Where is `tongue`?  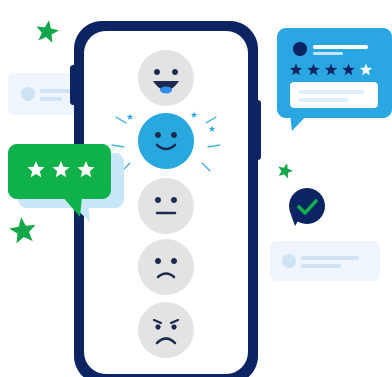 tongue is located at coordinates (166, 90).